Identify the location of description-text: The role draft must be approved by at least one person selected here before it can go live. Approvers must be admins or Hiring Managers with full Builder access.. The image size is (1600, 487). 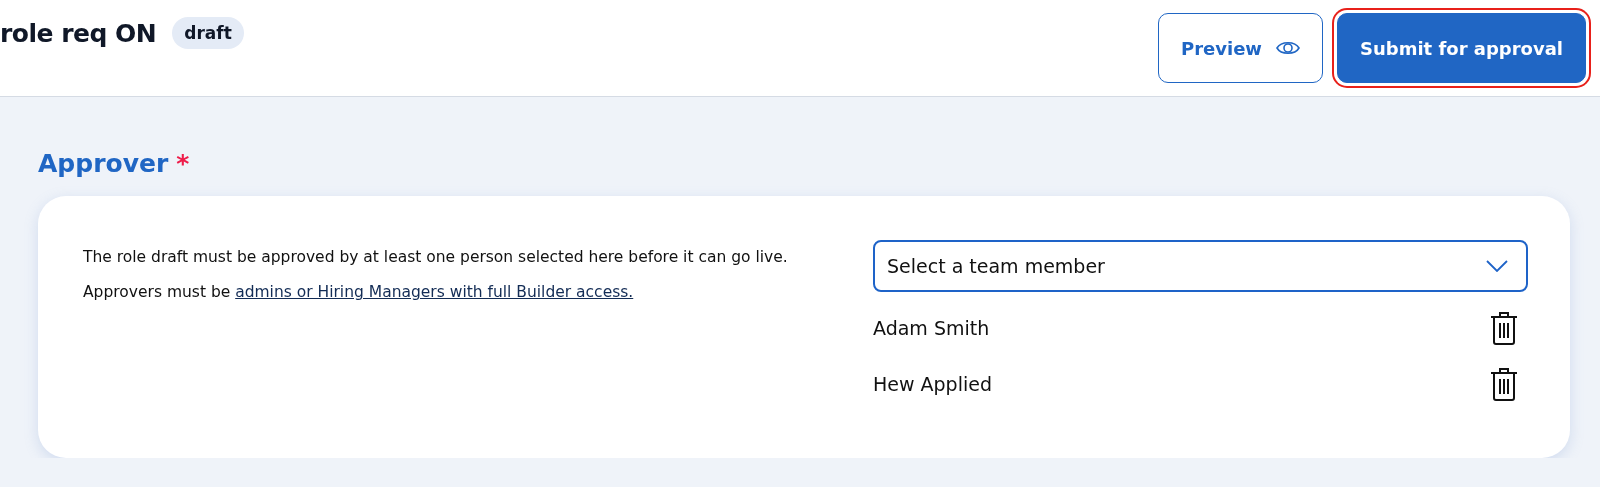
(436, 275).